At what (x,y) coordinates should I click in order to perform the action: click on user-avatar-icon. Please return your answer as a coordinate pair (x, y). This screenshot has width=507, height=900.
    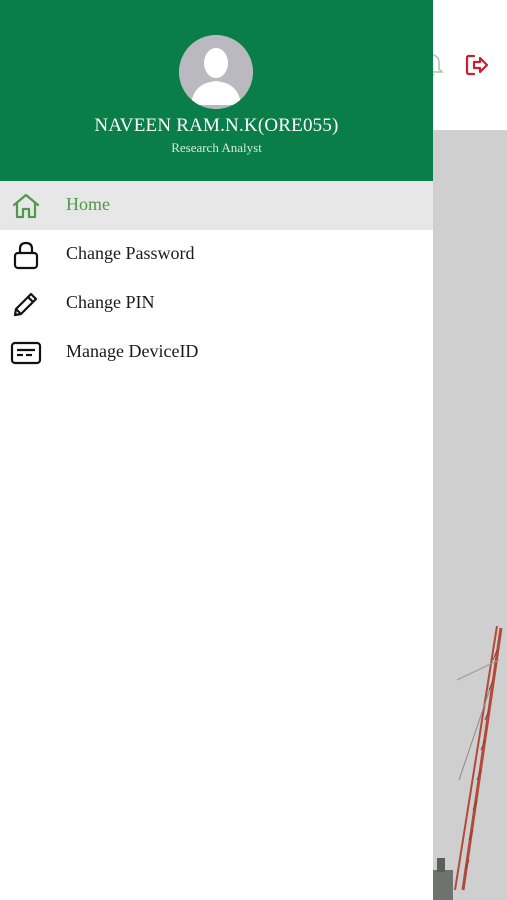
    Looking at the image, I should click on (216, 72).